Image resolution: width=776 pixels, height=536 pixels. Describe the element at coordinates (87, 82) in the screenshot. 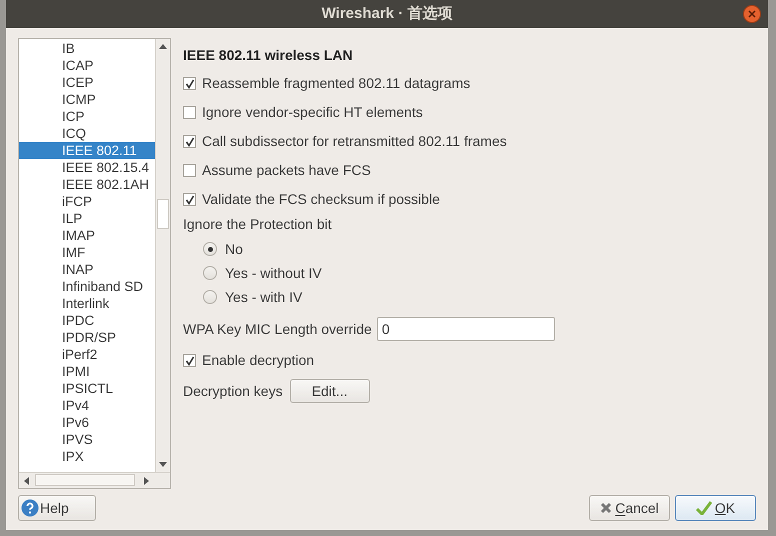

I see `tree-item: ICEP` at that location.